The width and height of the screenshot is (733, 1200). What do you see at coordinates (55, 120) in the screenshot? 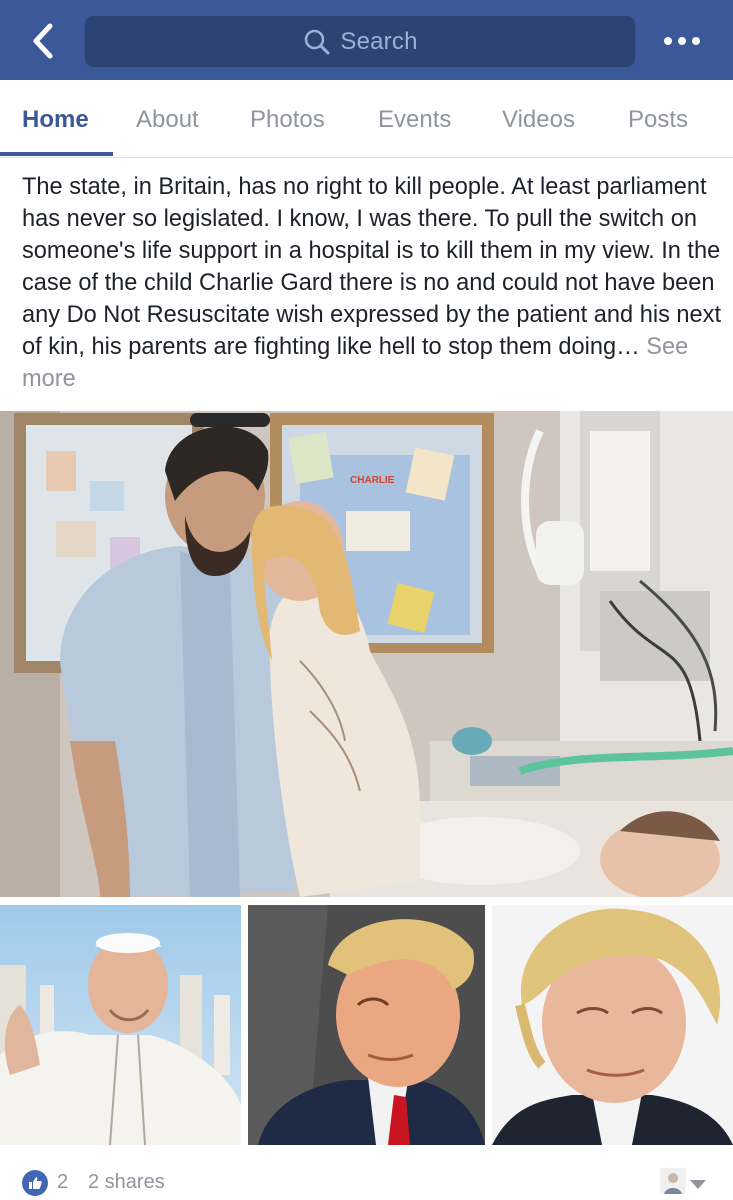
I see `tab-home: Home` at bounding box center [55, 120].